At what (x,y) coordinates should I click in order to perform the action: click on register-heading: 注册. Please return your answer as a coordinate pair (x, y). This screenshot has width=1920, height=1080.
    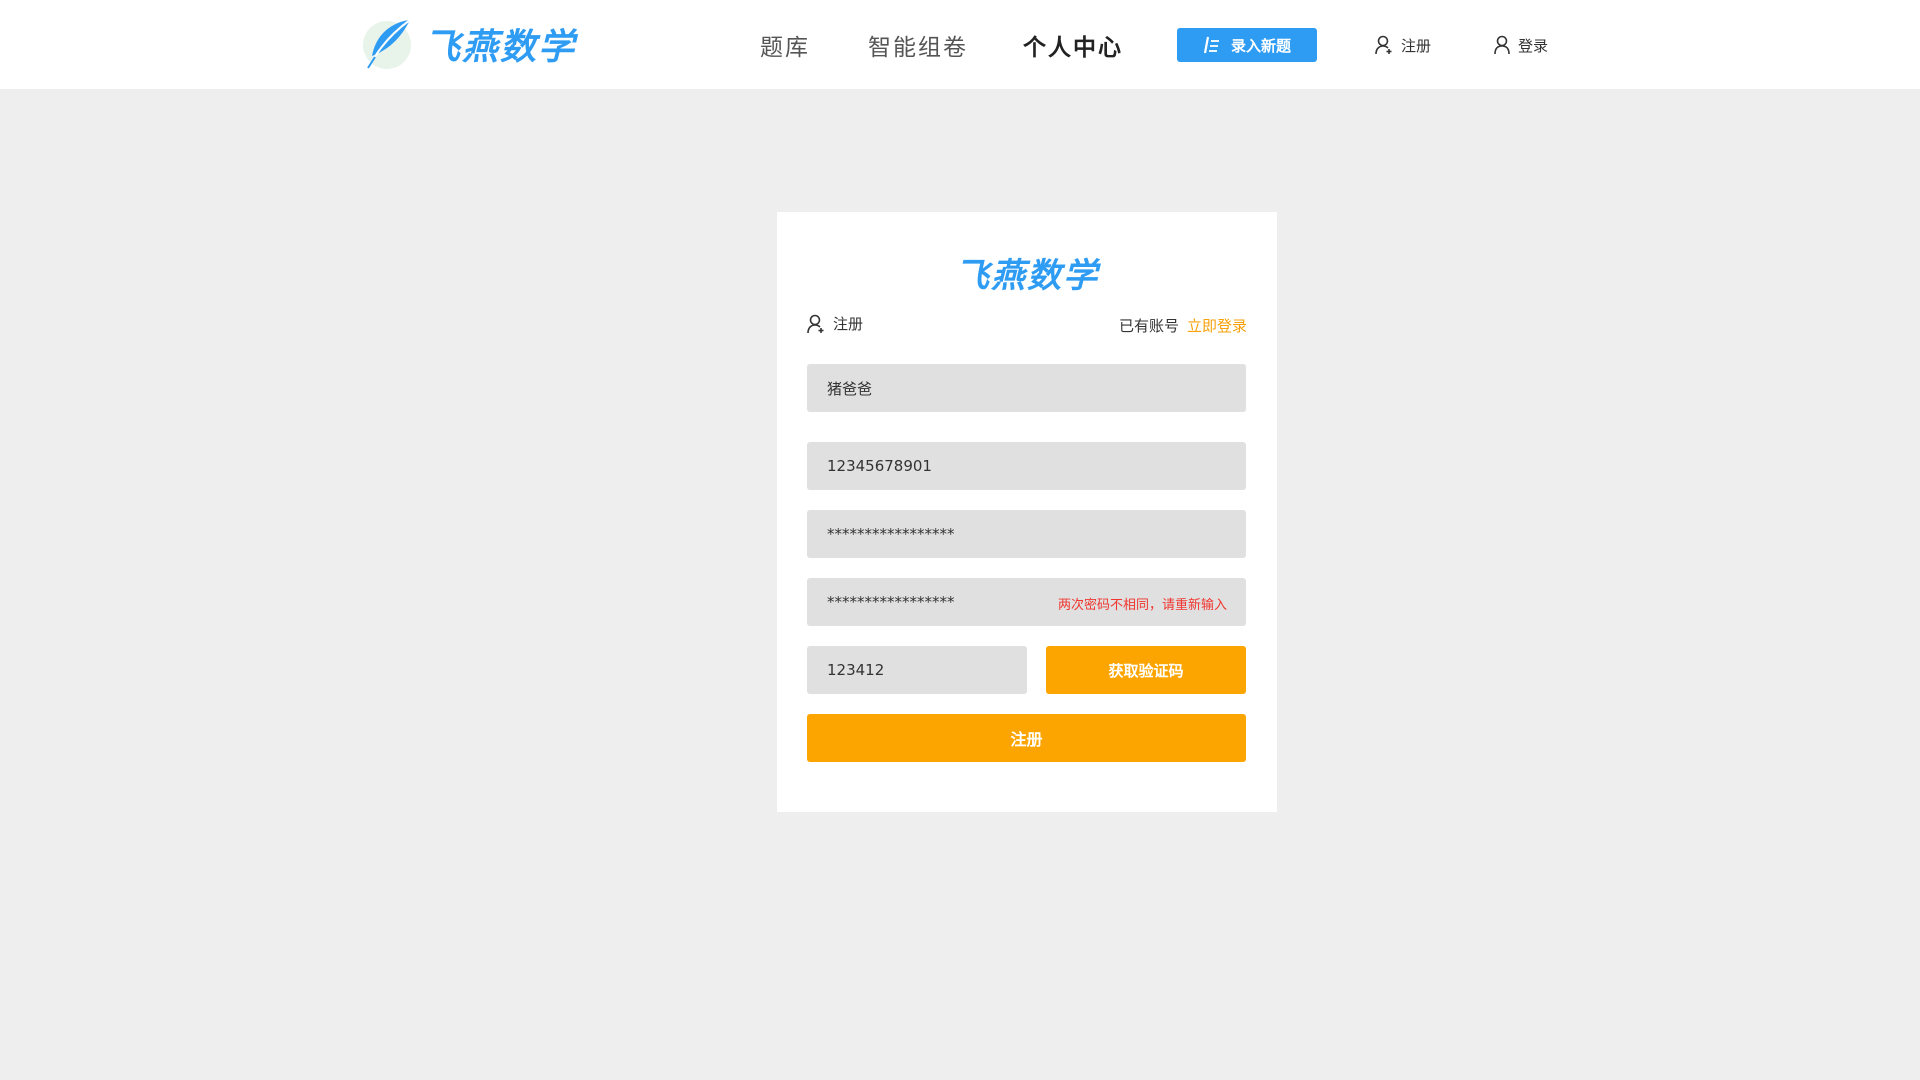
    Looking at the image, I should click on (835, 323).